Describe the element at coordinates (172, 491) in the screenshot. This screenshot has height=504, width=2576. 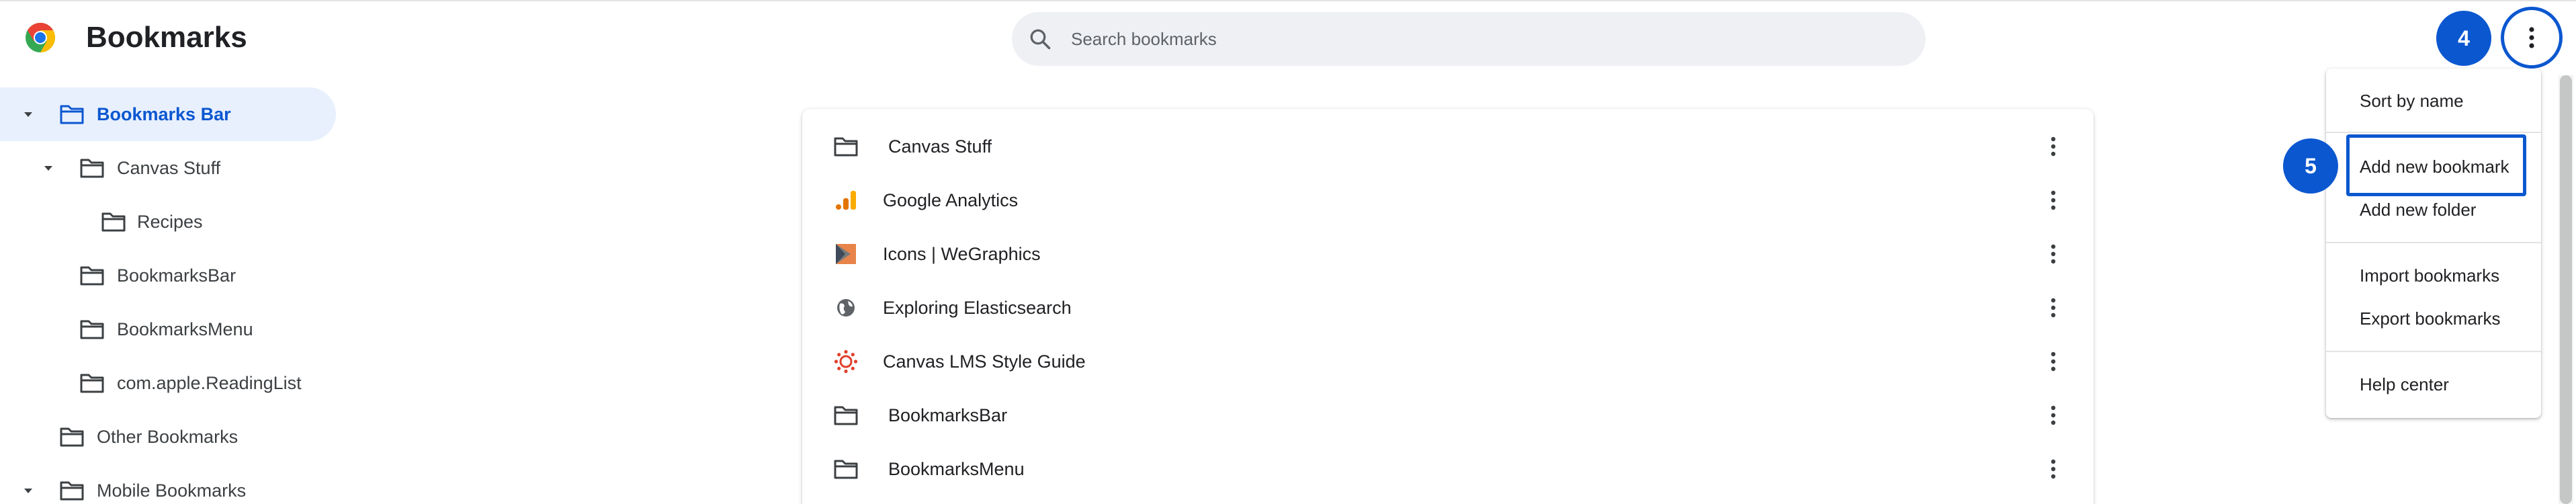
I see `sidebar-item-label: Mobile Bookmarks` at that location.